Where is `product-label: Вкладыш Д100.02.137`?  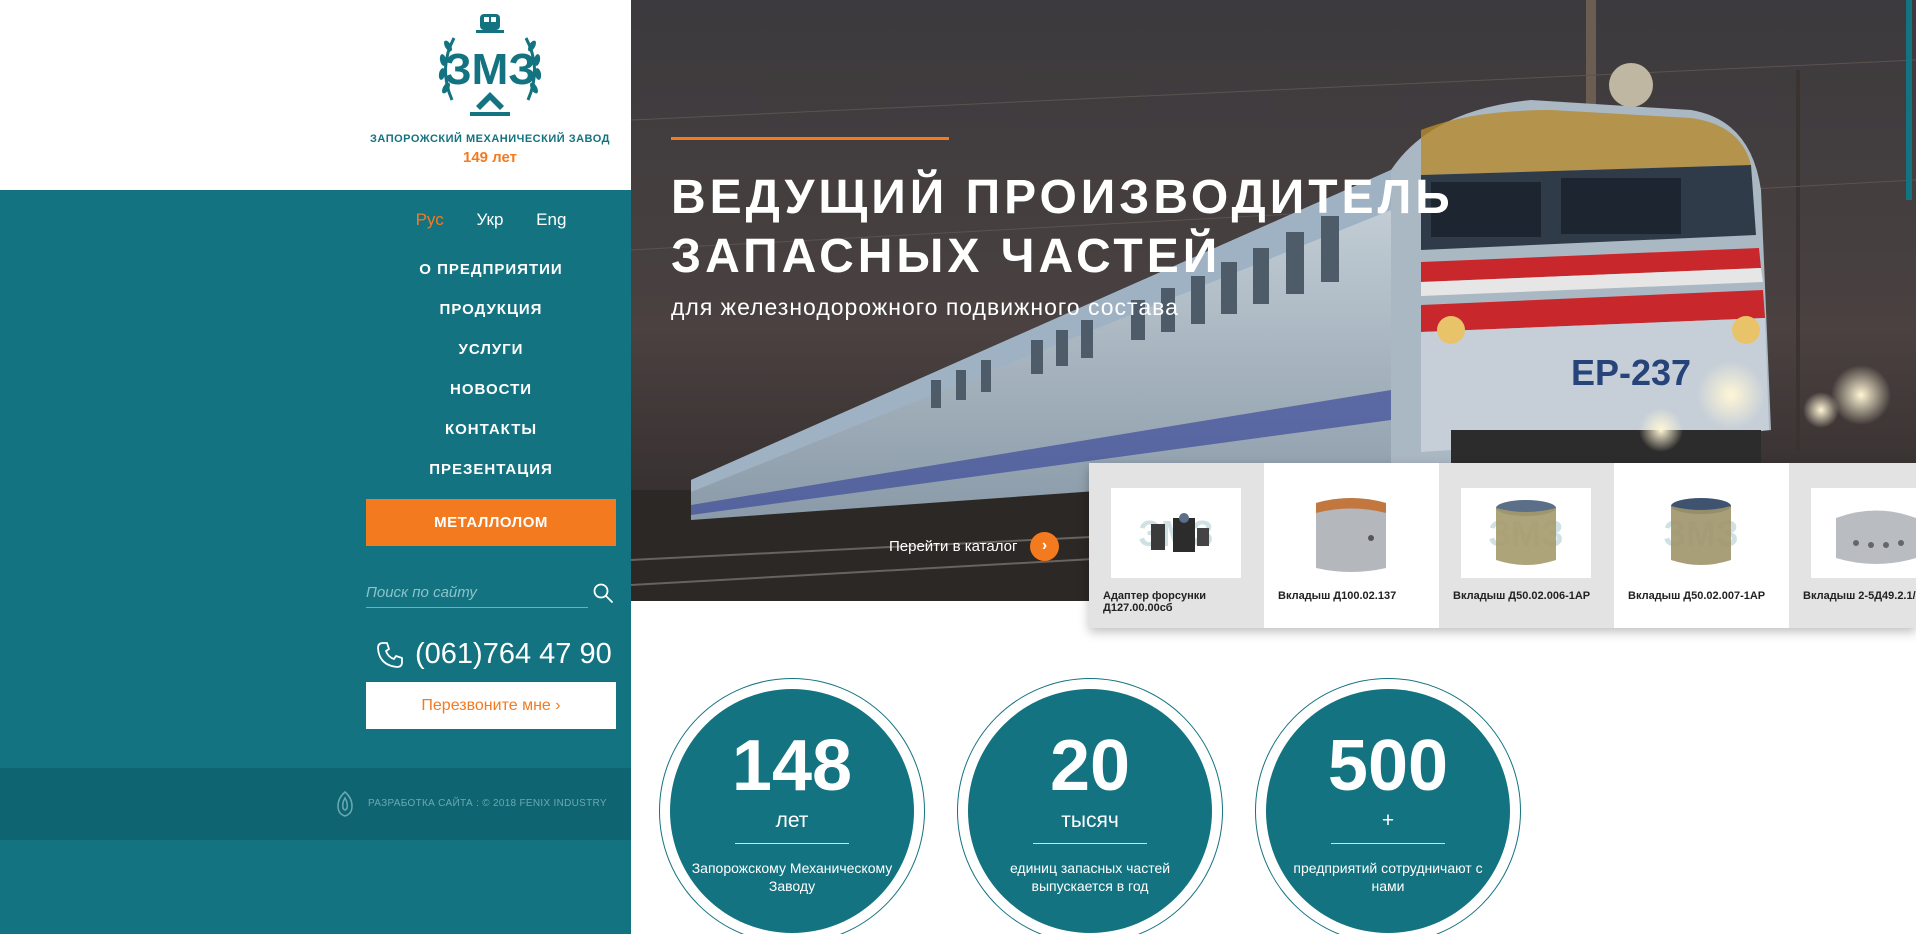
product-label: Вкладыш Д100.02.137 is located at coordinates (1337, 596).